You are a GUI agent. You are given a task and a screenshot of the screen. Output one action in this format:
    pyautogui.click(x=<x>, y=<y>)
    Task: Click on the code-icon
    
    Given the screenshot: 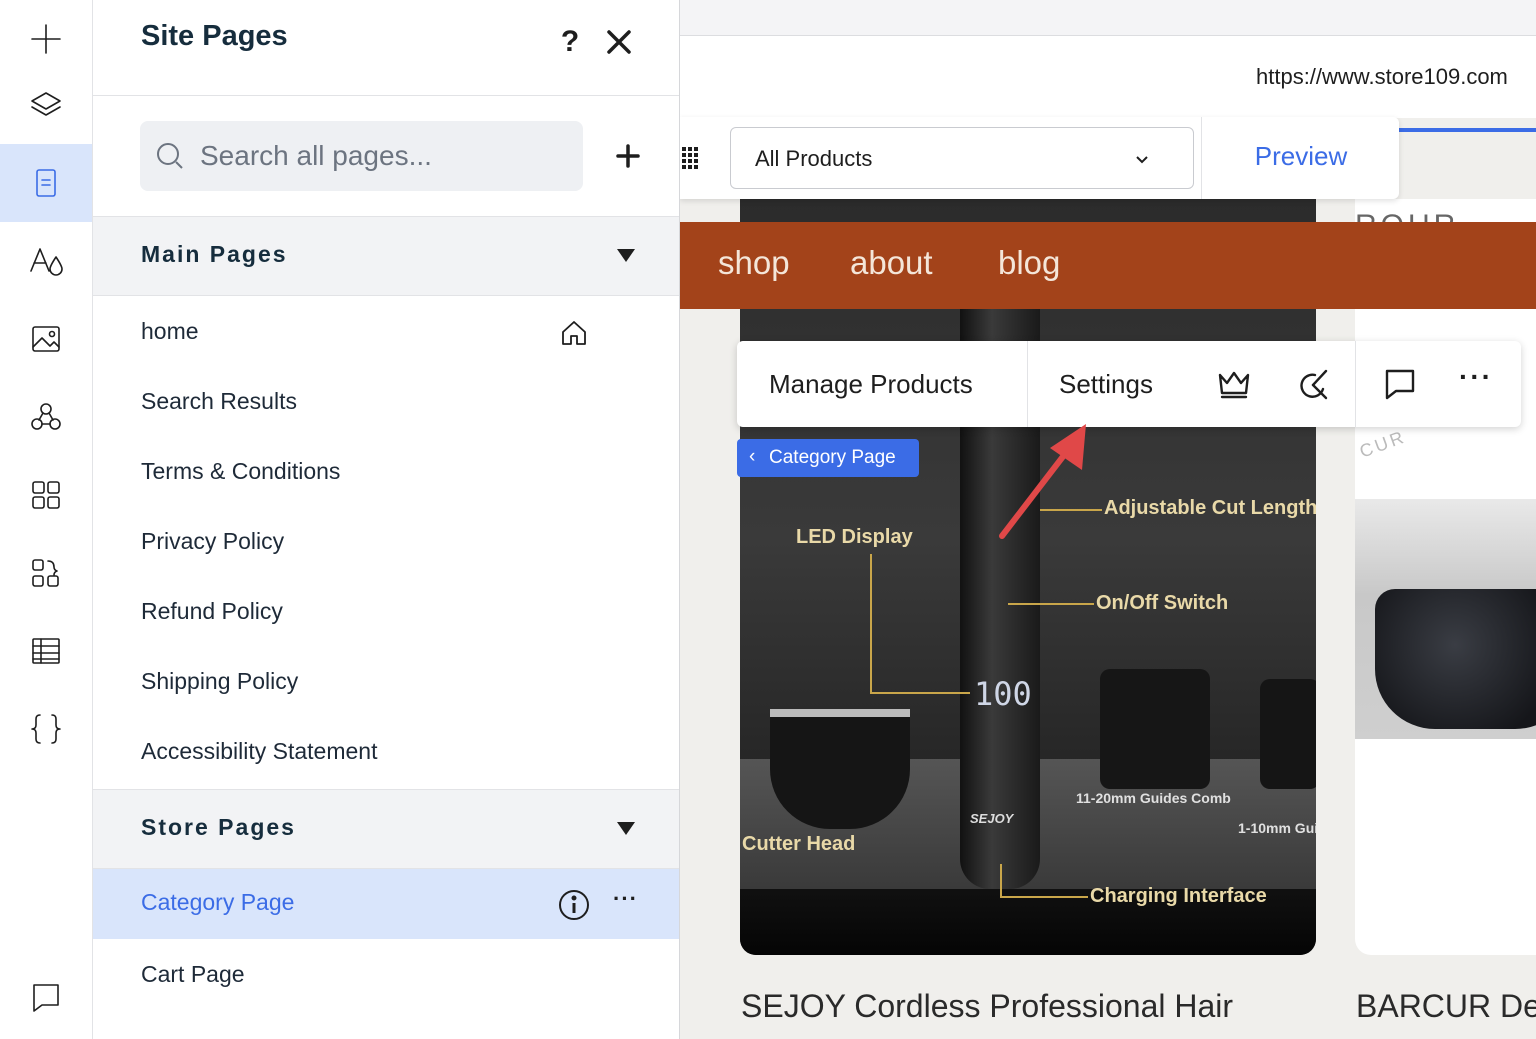 What is the action you would take?
    pyautogui.click(x=46, y=729)
    